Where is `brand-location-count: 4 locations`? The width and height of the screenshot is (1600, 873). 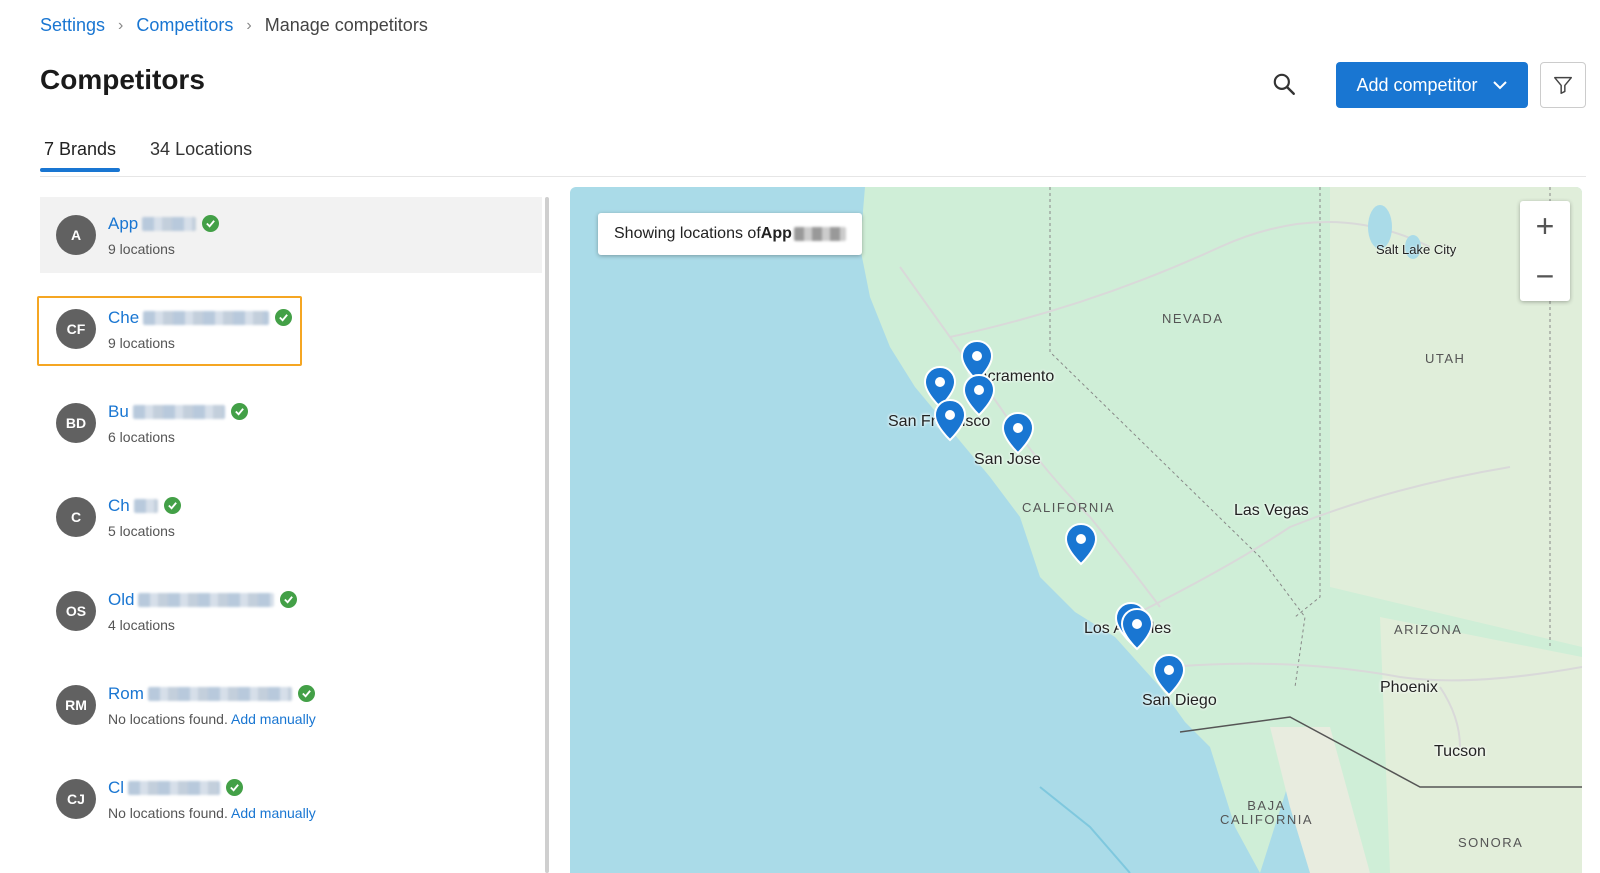
brand-location-count: 4 locations is located at coordinates (141, 624).